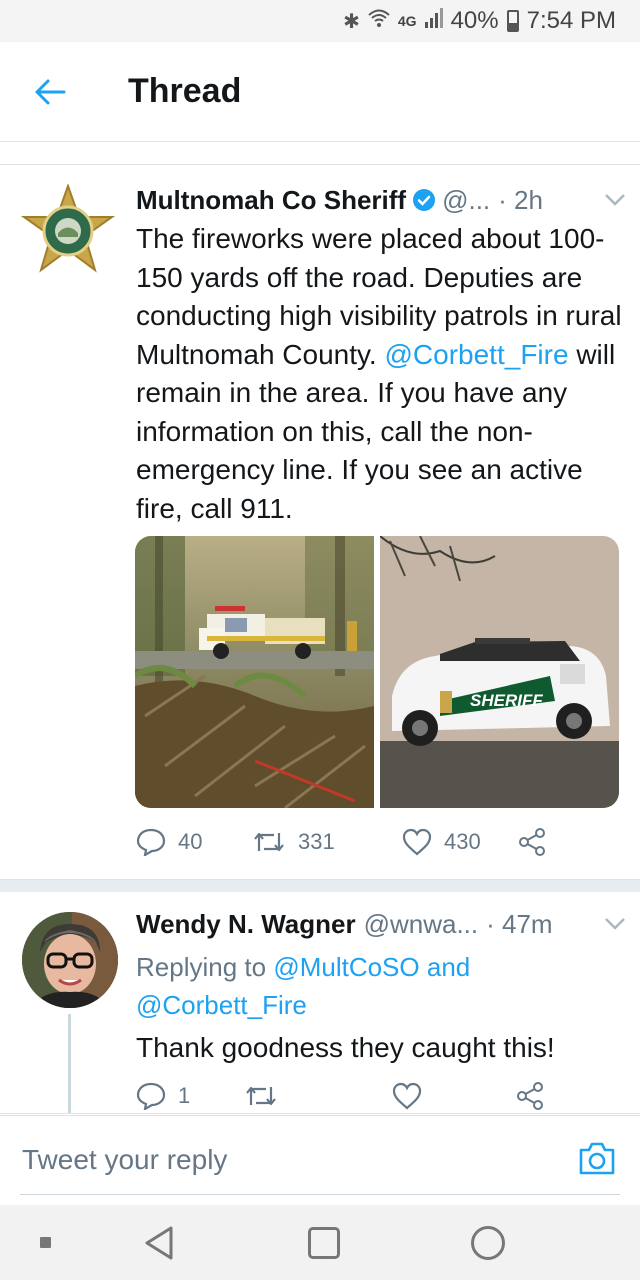 The image size is (640, 1280). I want to click on page-title: Thread, so click(185, 91).